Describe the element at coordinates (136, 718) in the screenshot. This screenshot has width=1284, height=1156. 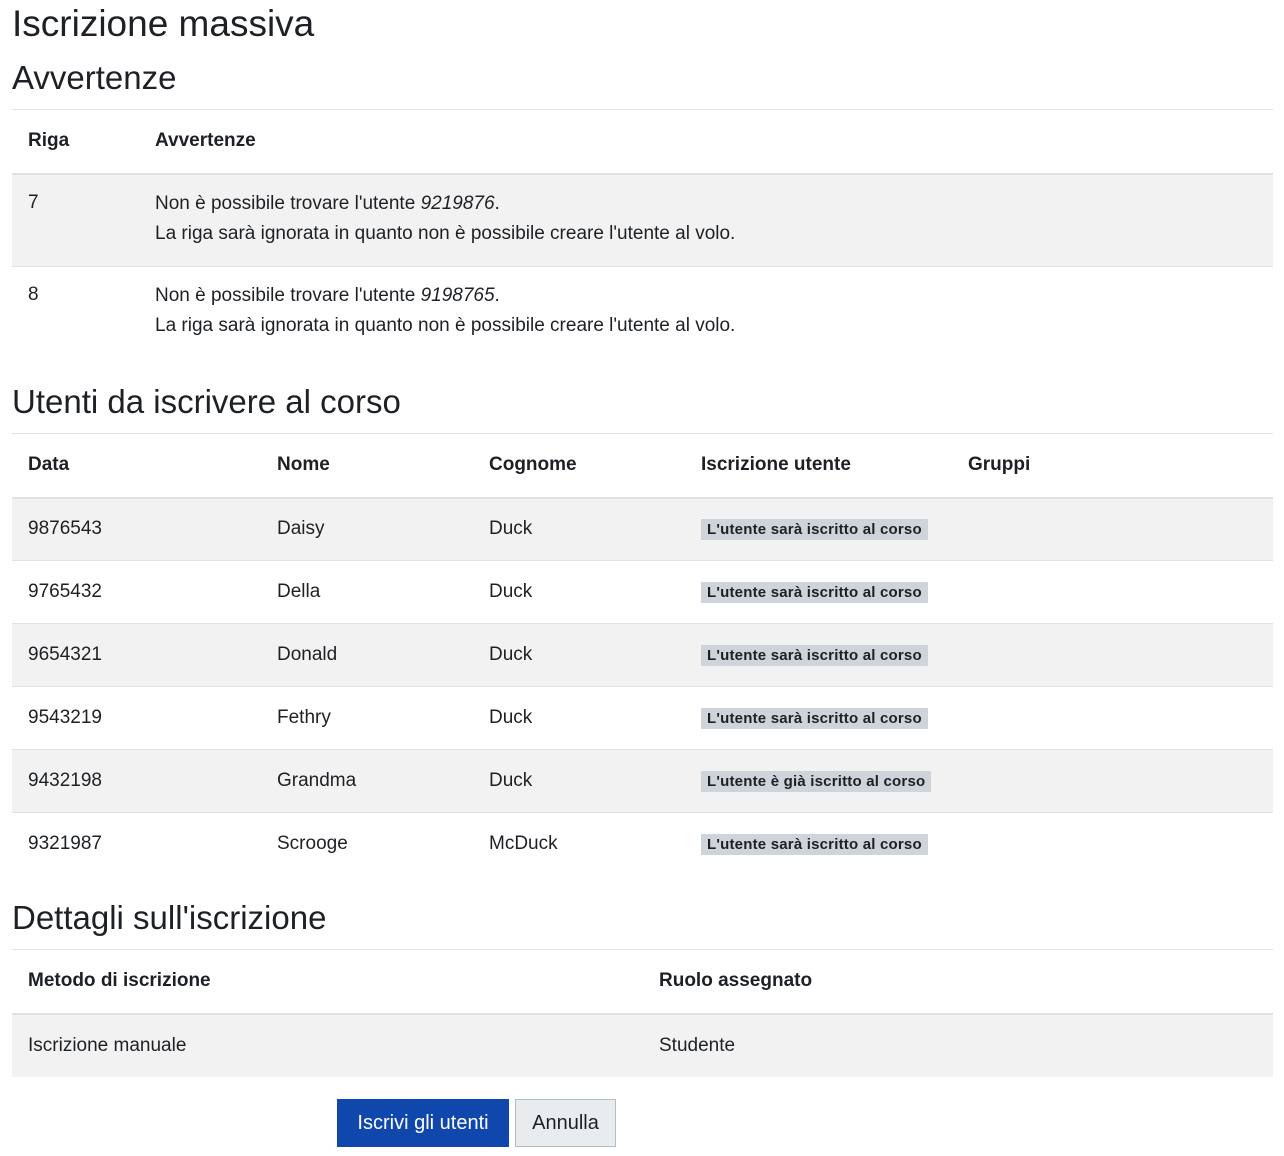
I see `cell-data: 9543219` at that location.